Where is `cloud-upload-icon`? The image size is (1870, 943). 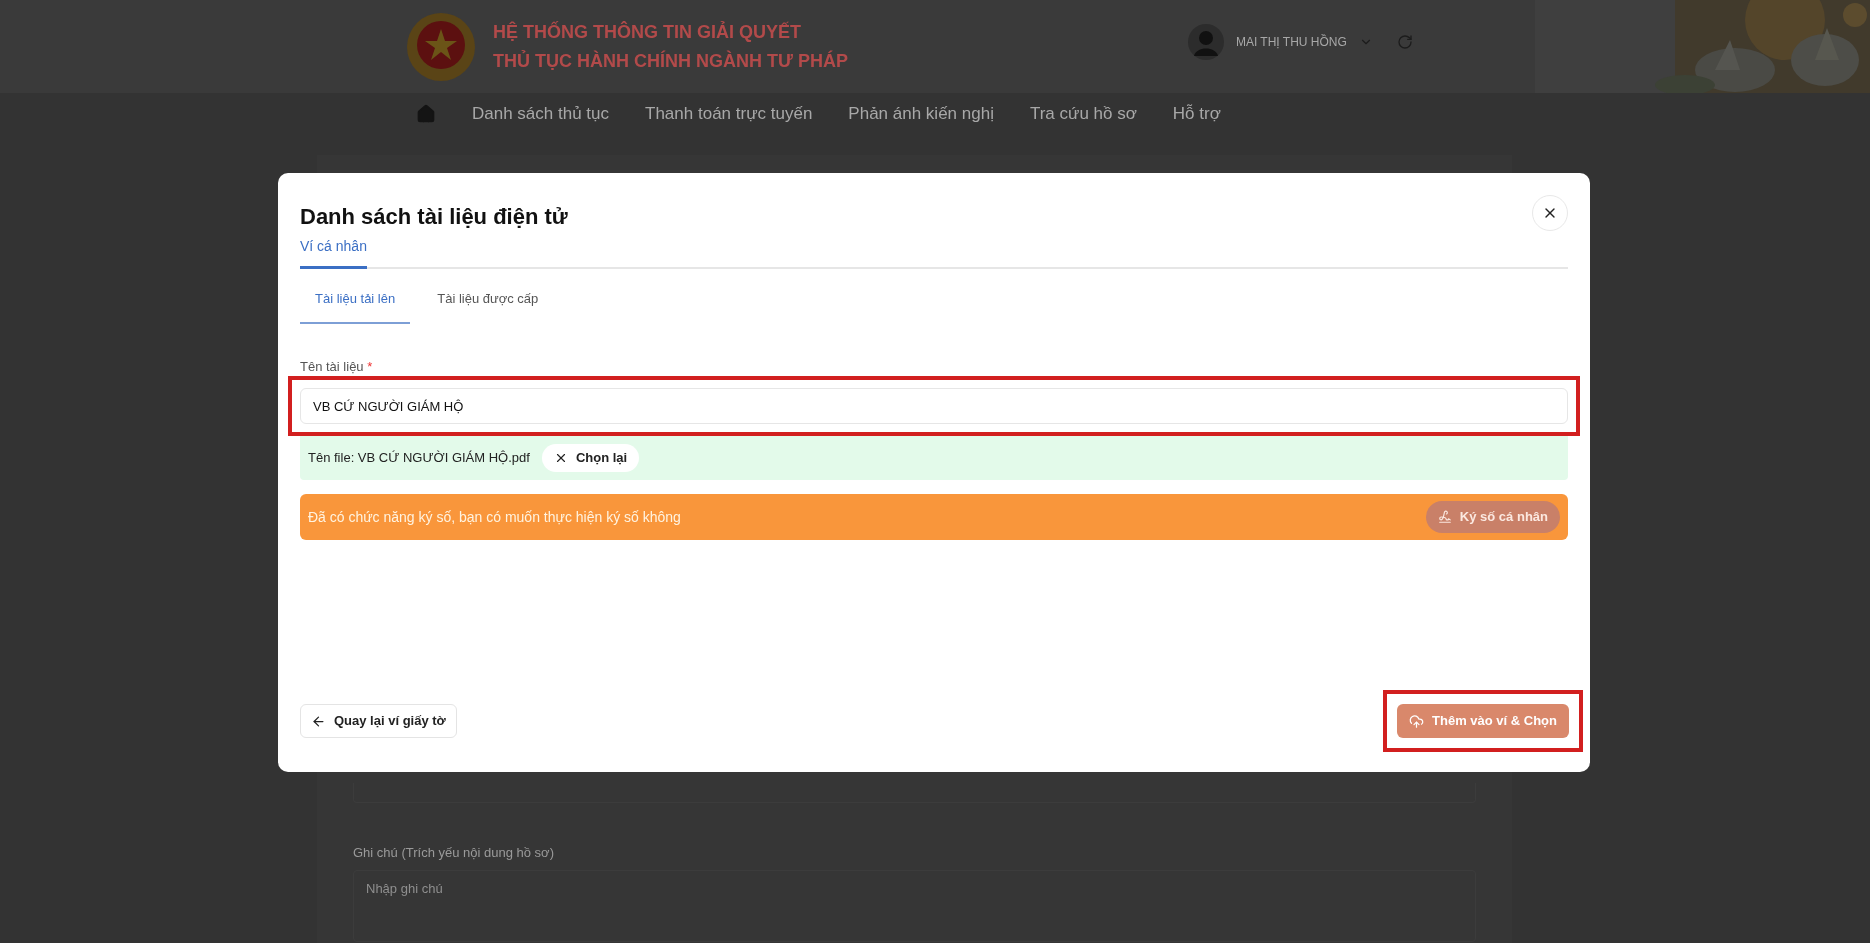 cloud-upload-icon is located at coordinates (1417, 721).